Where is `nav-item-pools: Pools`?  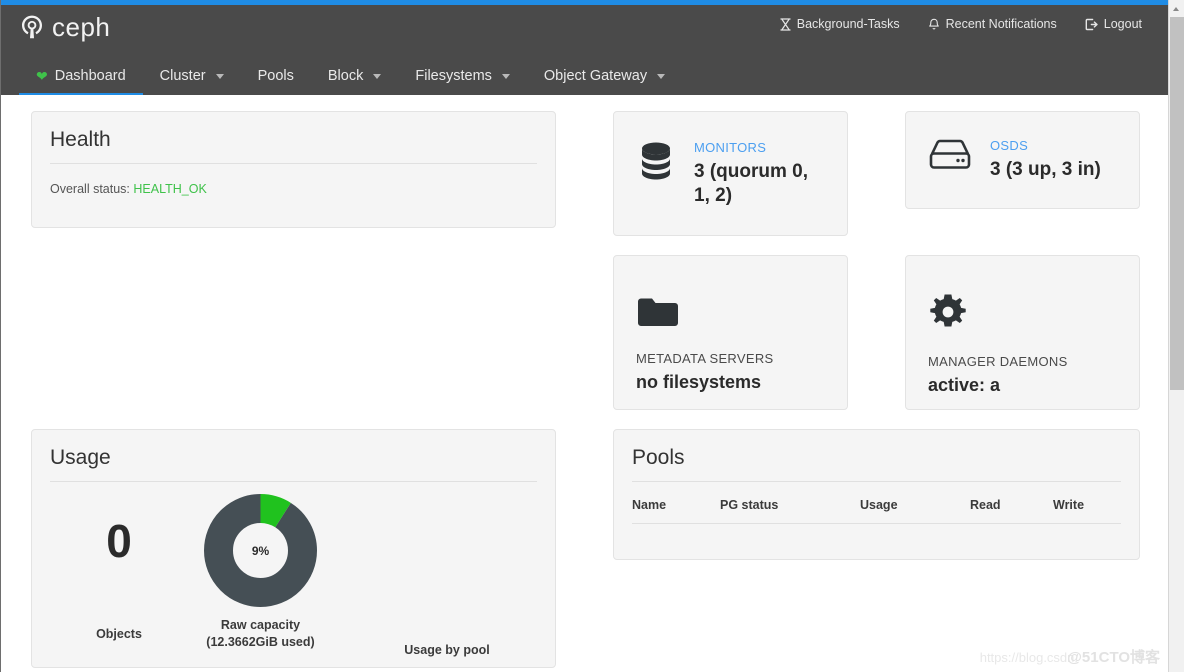 nav-item-pools: Pools is located at coordinates (276, 76).